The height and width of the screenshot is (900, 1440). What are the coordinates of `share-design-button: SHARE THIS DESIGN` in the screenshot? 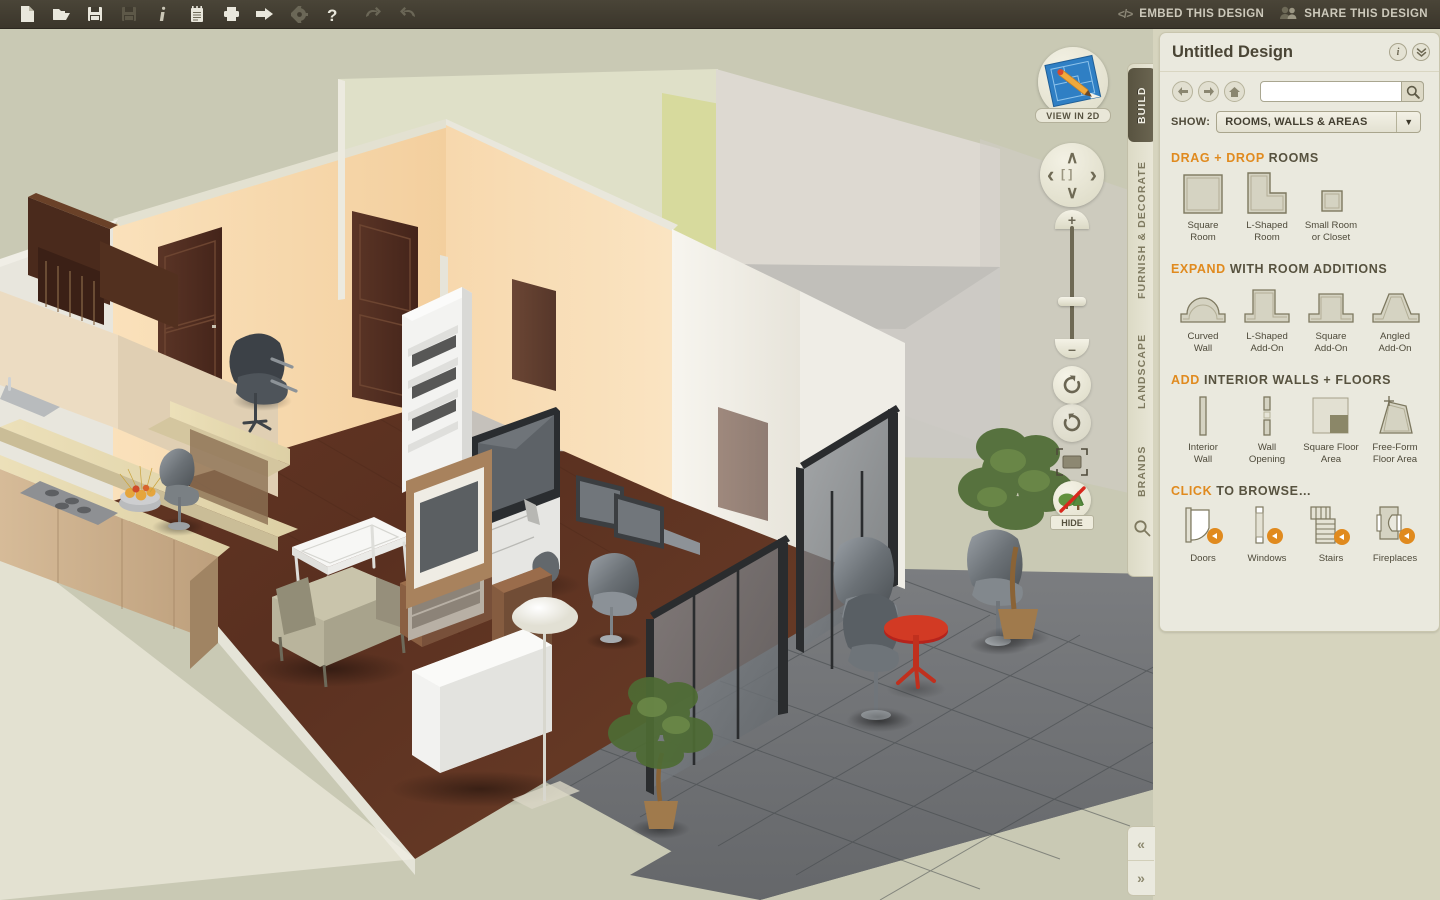 It's located at (1354, 14).